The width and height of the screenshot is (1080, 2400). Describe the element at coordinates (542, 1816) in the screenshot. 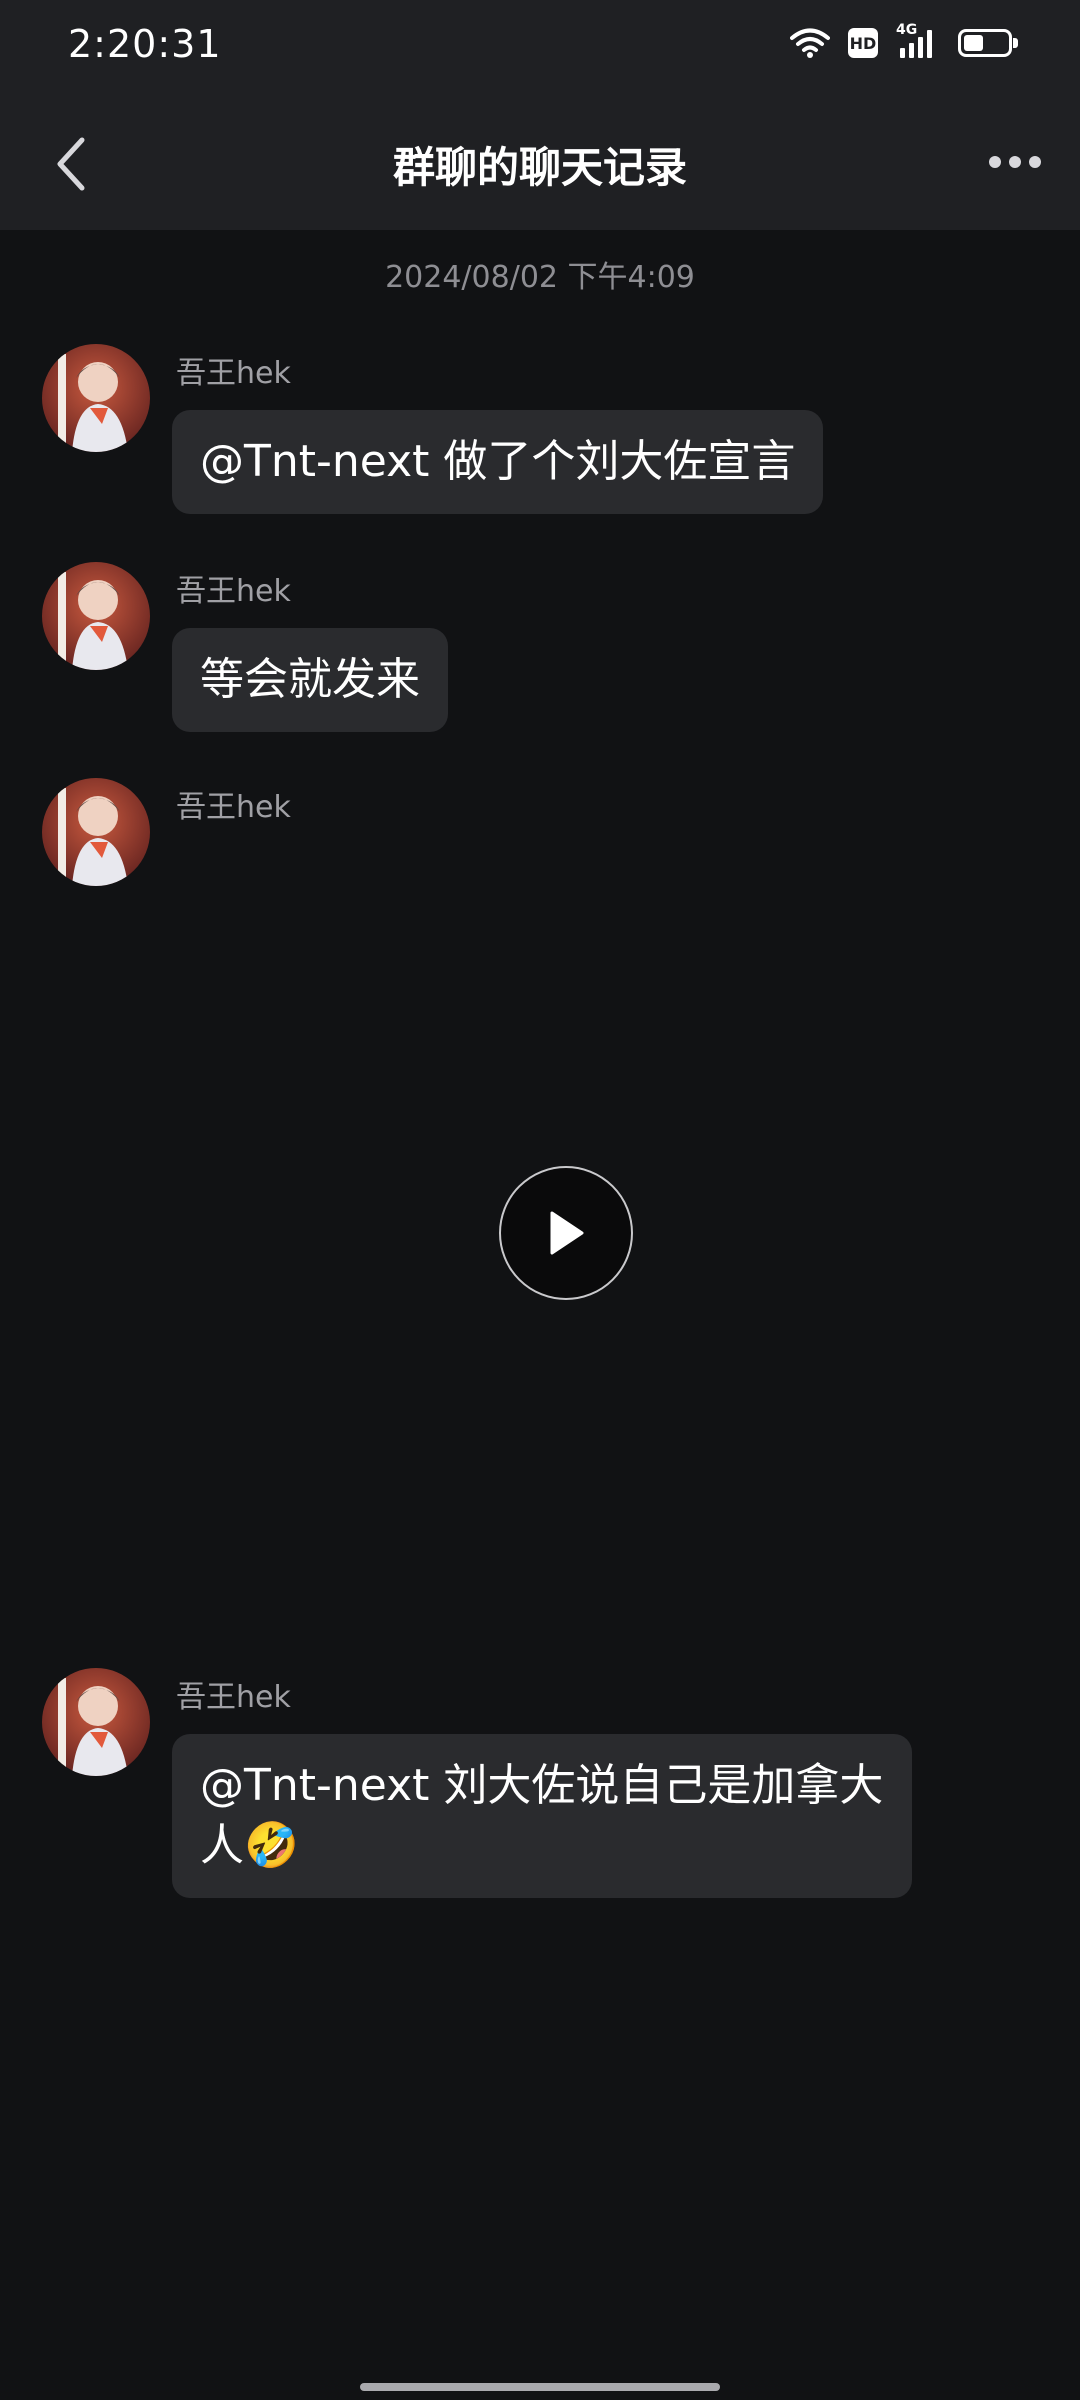

I see `message-bubble: @Tnt-next 刘大佐说自己是加拿大人🤣` at that location.